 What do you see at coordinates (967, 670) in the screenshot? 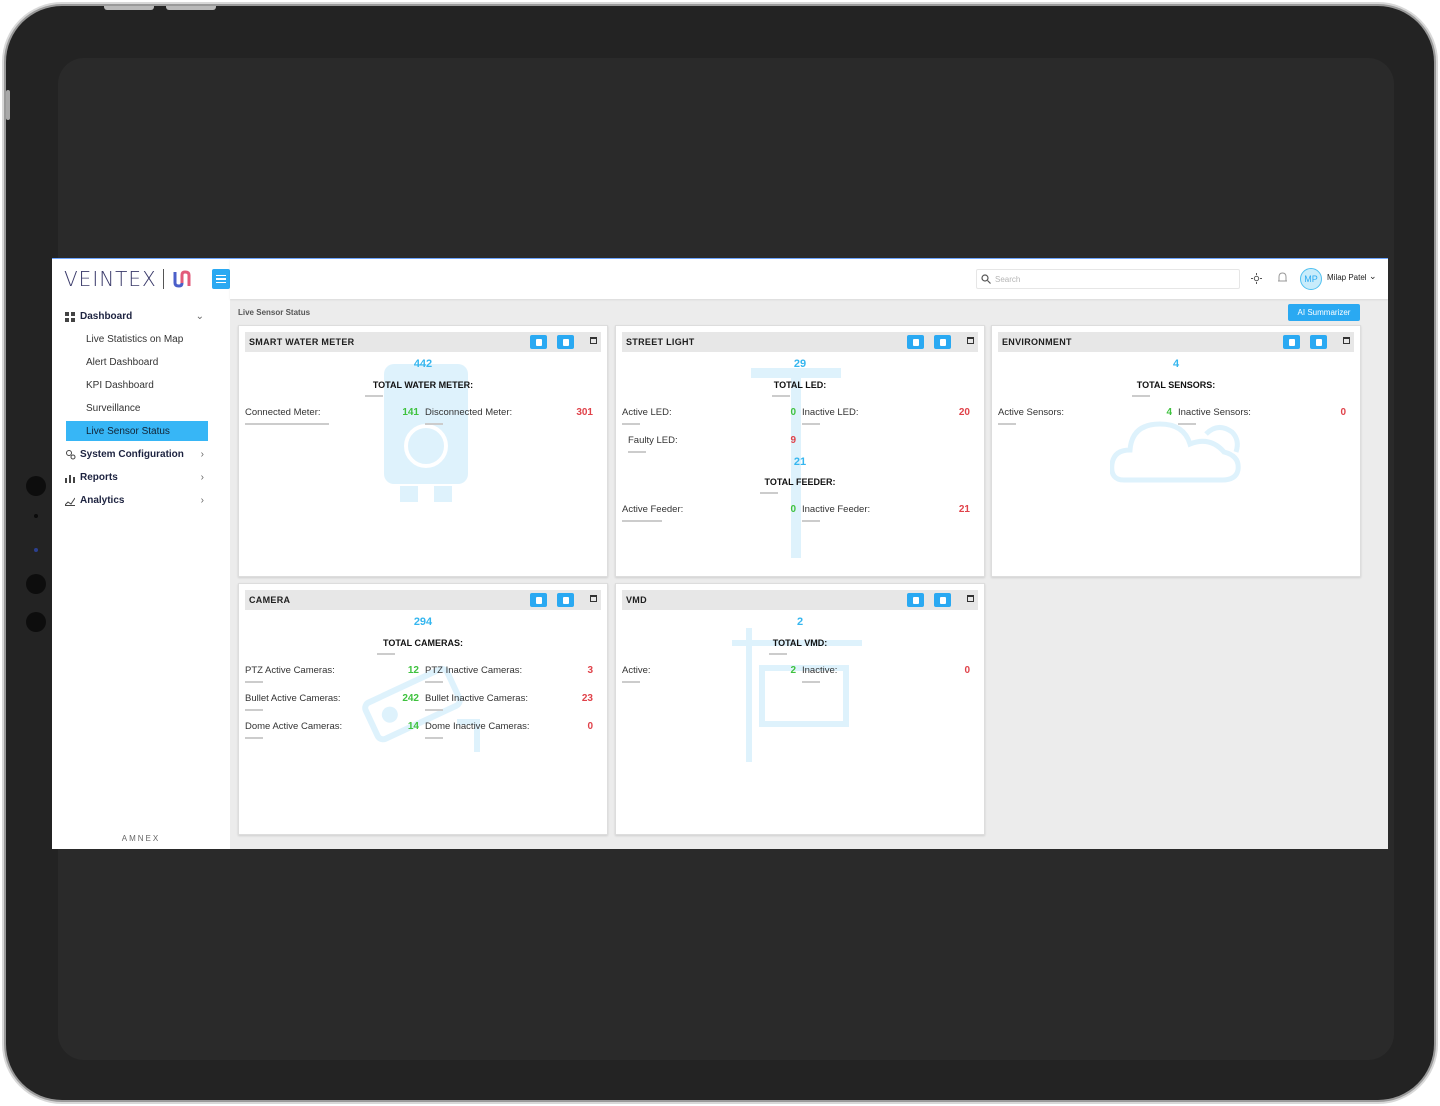
I see `vmd-inactive-value: 0` at bounding box center [967, 670].